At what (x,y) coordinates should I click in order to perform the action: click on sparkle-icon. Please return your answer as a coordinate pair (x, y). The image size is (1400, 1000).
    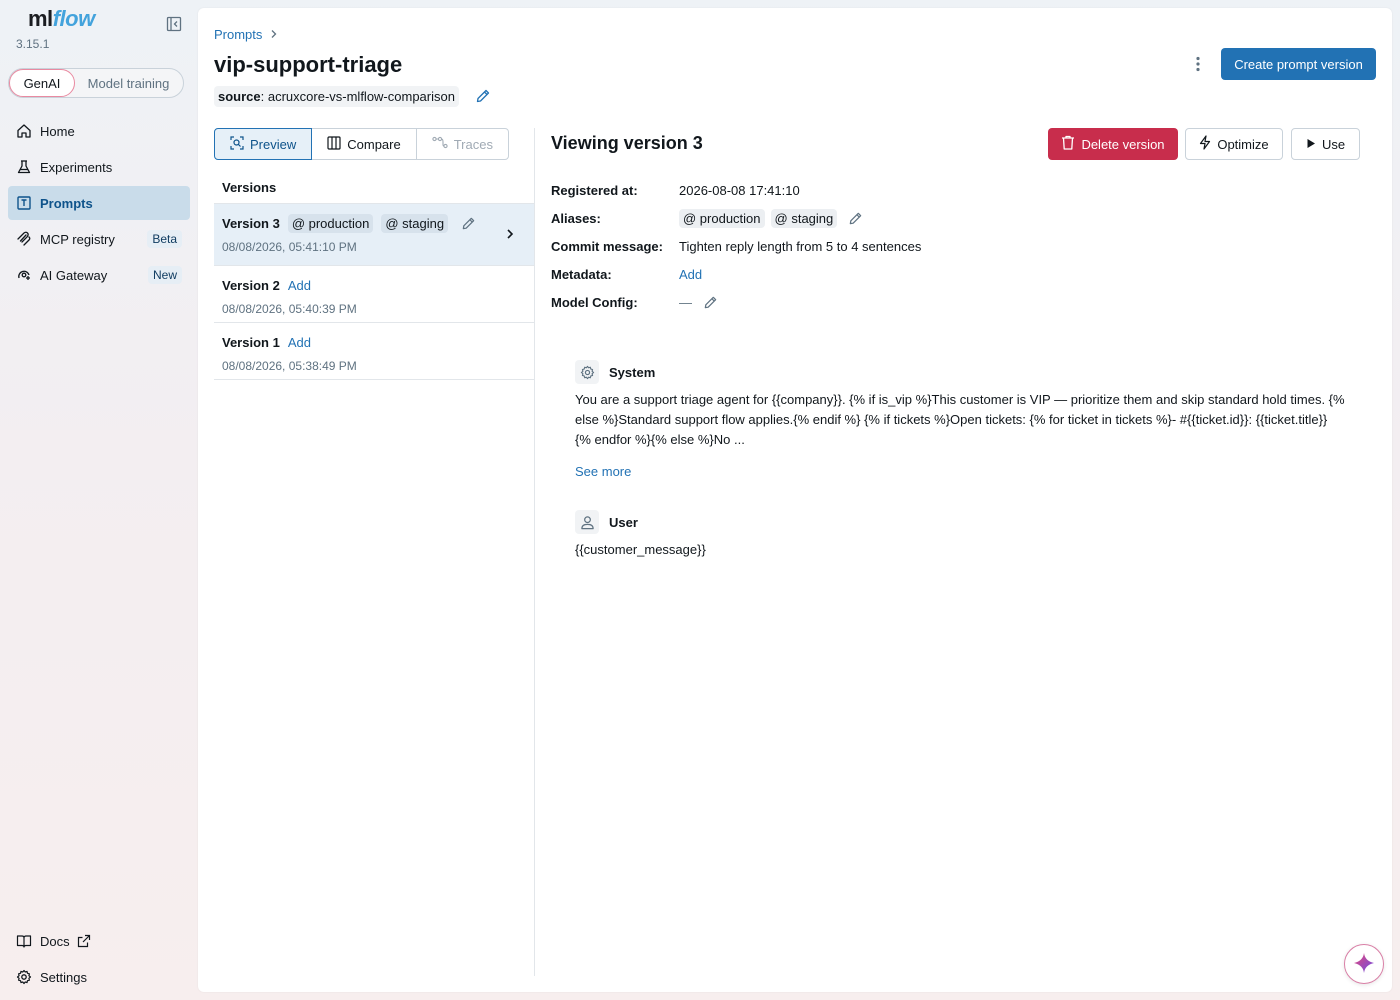
    Looking at the image, I should click on (1364, 964).